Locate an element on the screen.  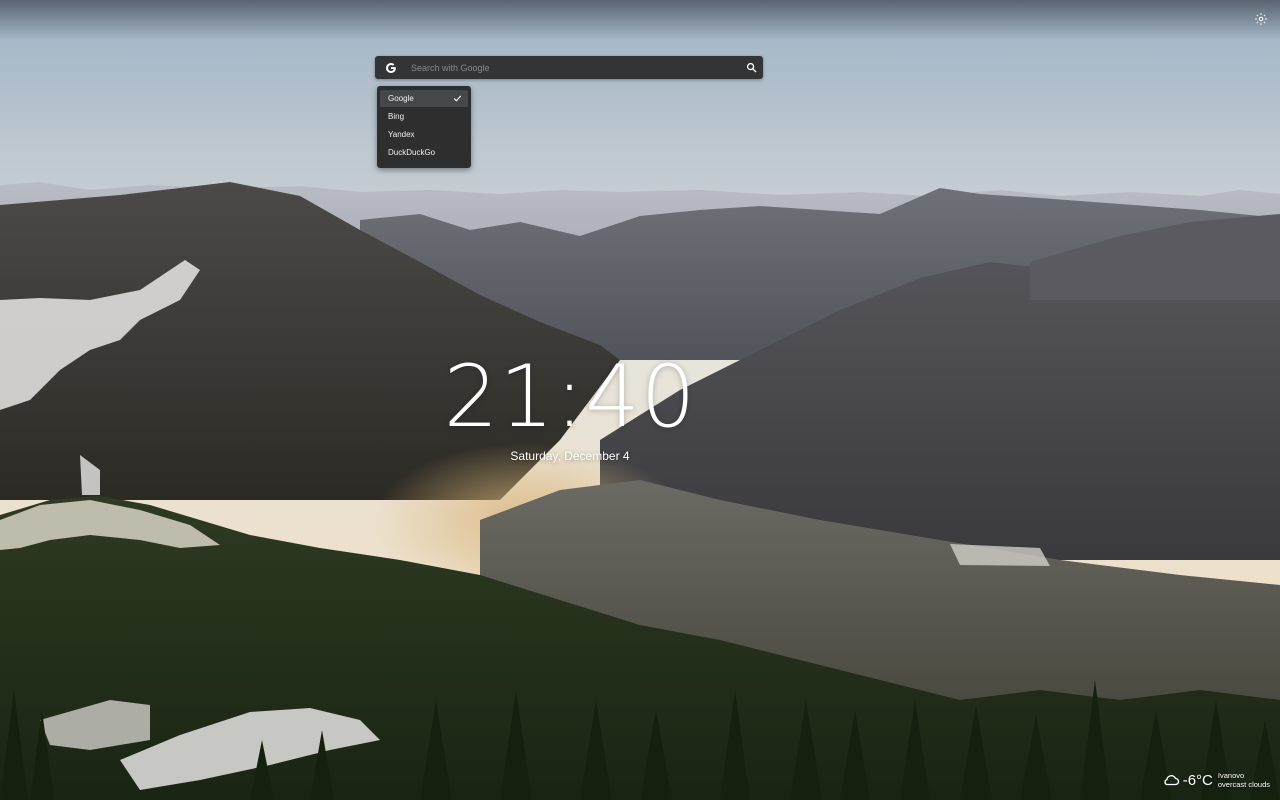
top-shade is located at coordinates (640, 20).